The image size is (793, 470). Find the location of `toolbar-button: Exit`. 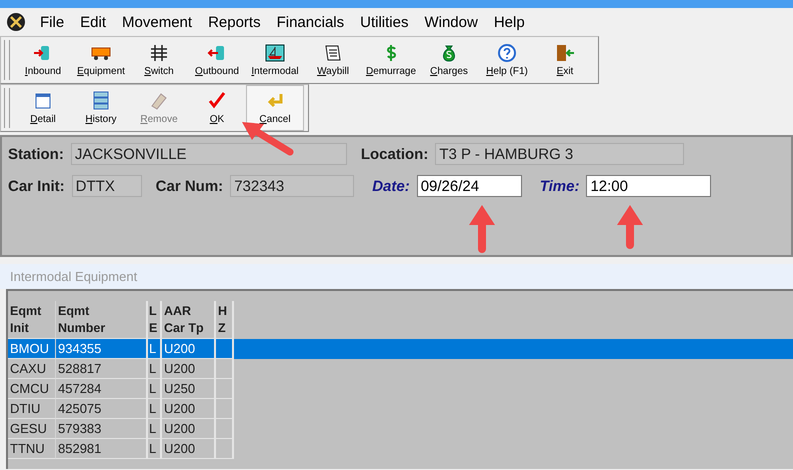

toolbar-button: Exit is located at coordinates (565, 60).